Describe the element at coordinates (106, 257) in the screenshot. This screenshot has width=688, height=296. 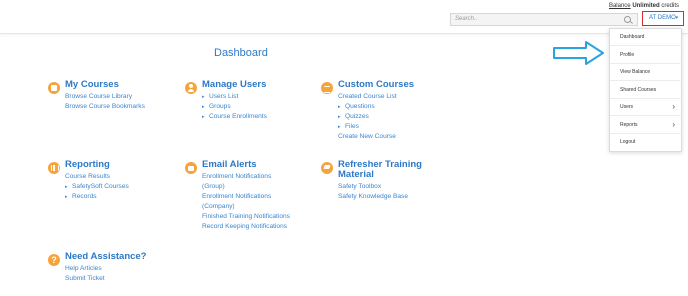
I see `section-heading: Need Assistance?` at that location.